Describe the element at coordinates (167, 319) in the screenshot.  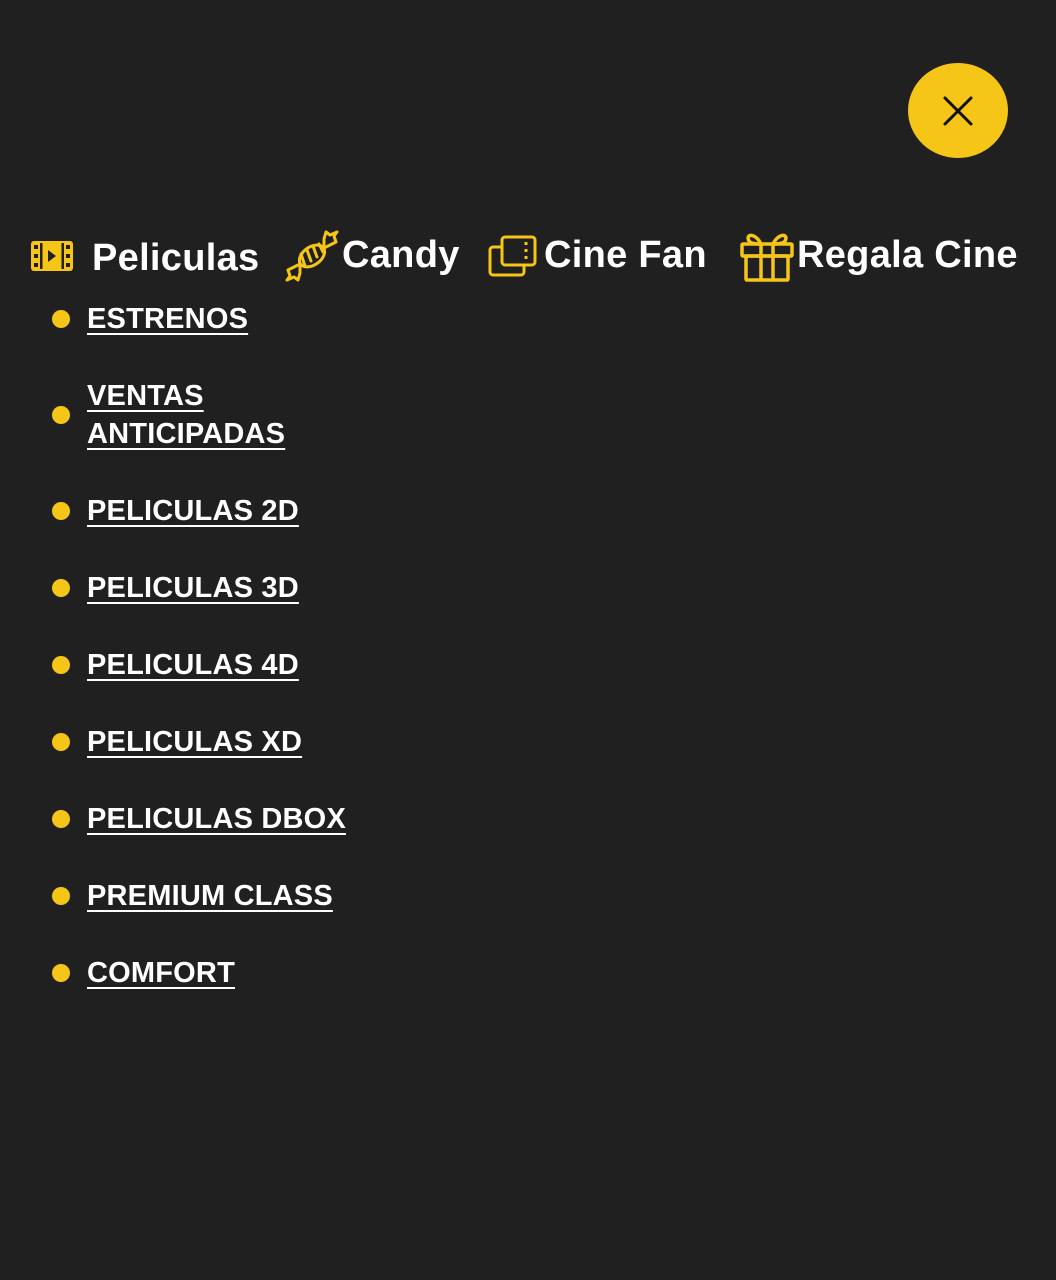
I see `link-estrenos: ESTRENOS` at that location.